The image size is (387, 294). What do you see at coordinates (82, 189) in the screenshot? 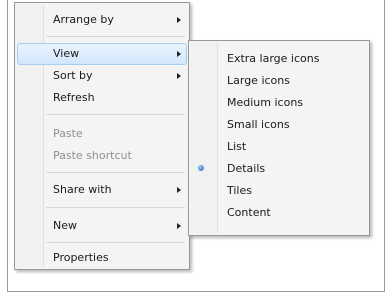
I see `menu-item-label: Share with` at bounding box center [82, 189].